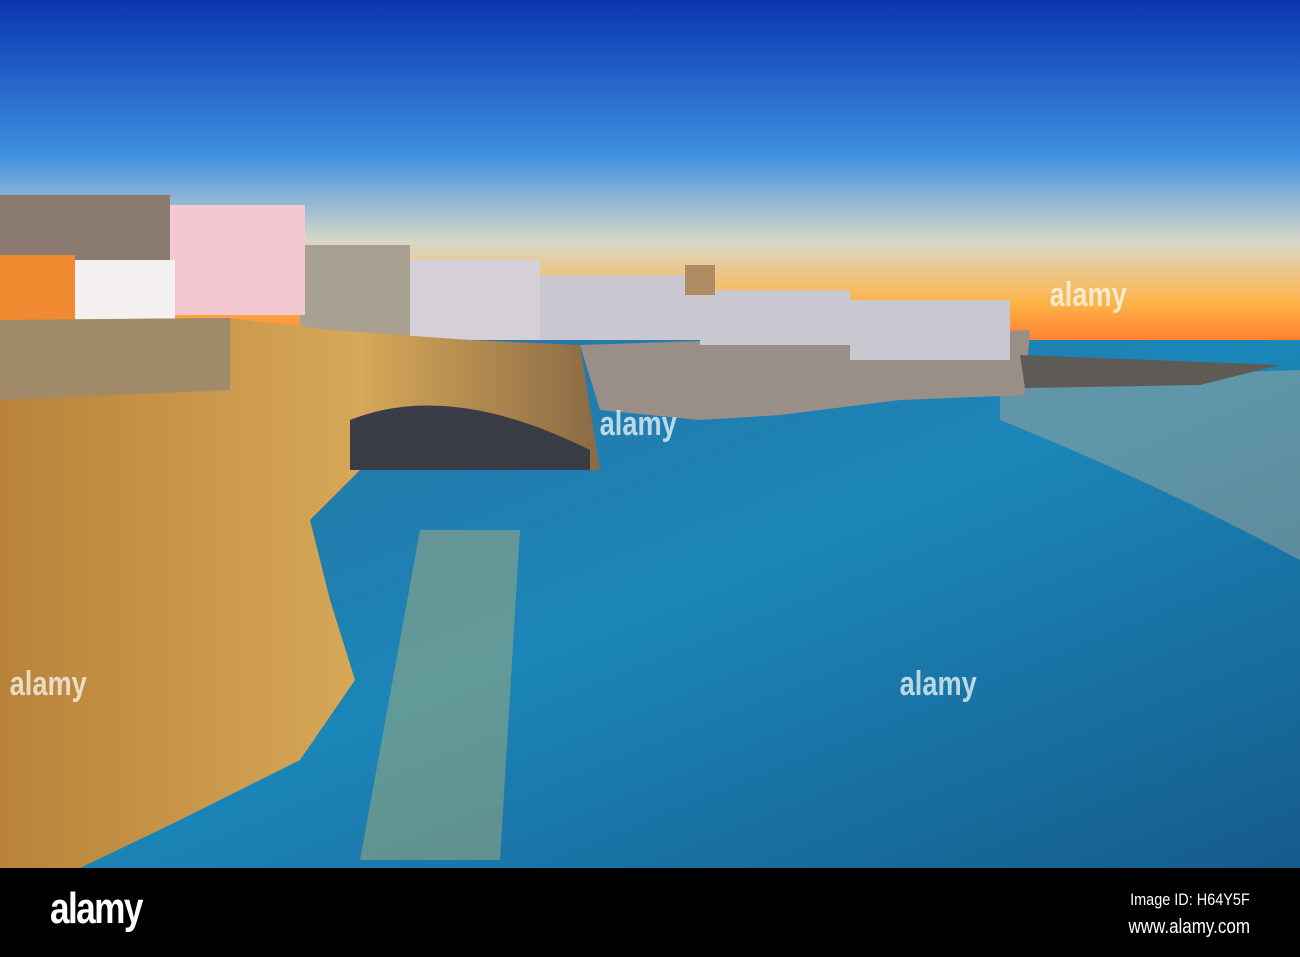 This screenshot has height=957, width=1300. I want to click on alamy-logo: alamy, so click(96, 908).